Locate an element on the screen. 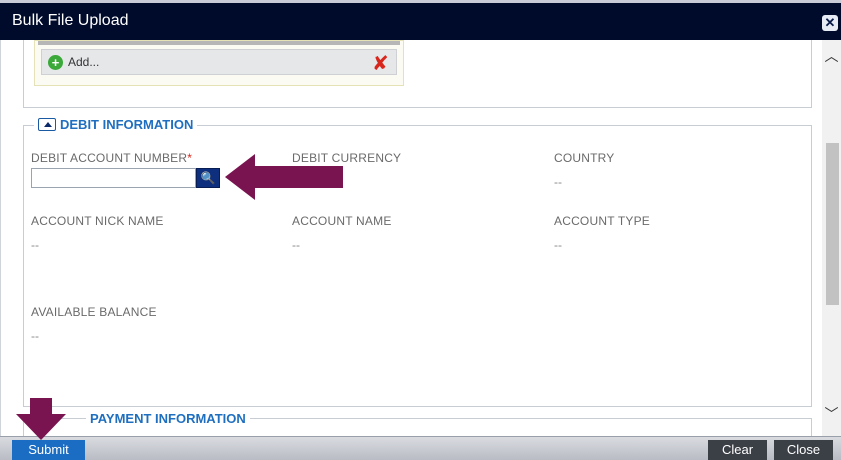 This screenshot has width=841, height=460. annotation-arrow-left is located at coordinates (284, 177).